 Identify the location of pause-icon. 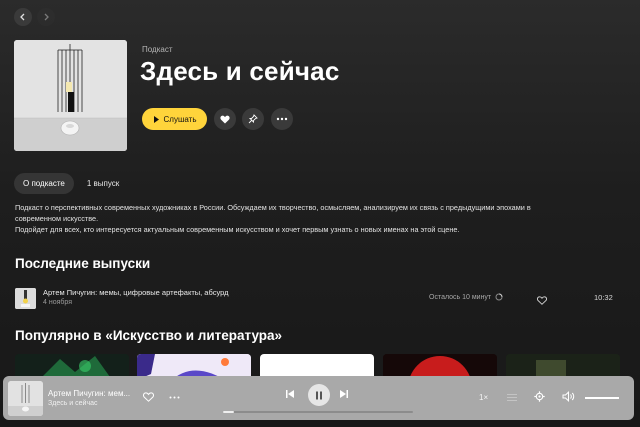
(319, 395).